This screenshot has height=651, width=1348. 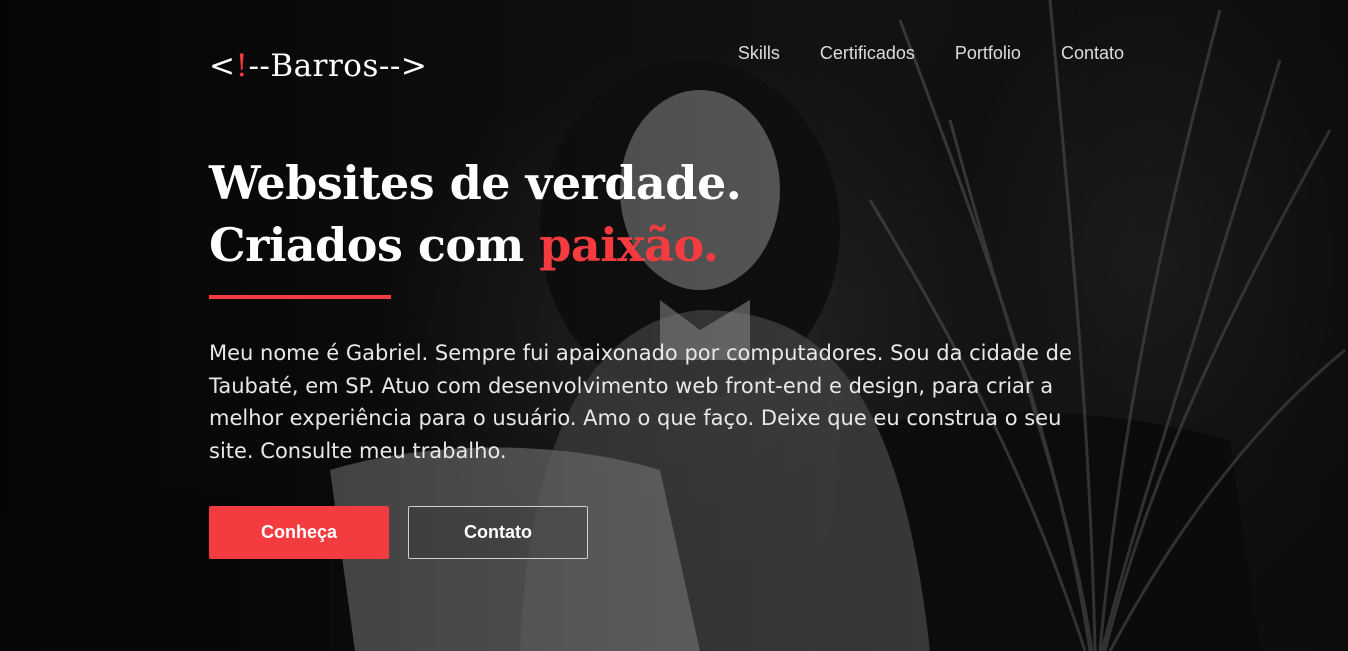 I want to click on headline-line-1: Websites de verdade., so click(x=475, y=183).